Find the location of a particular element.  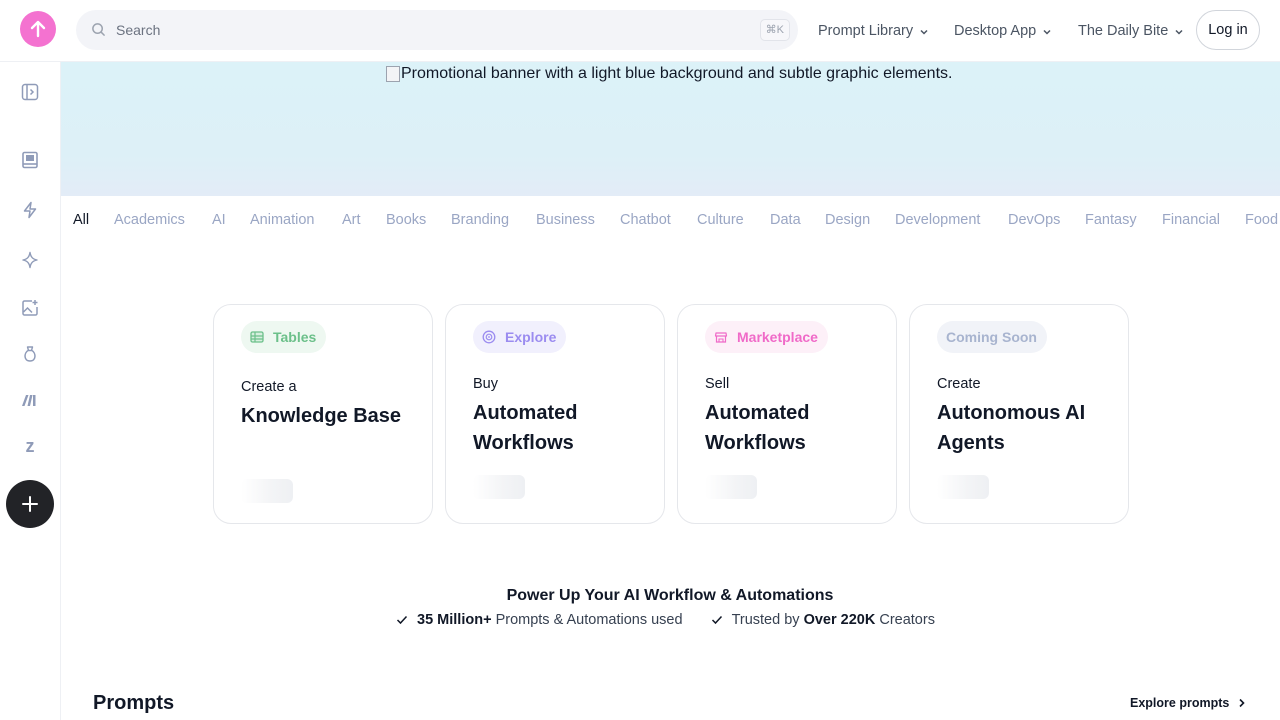

card-subtitle: Create a is located at coordinates (269, 387).